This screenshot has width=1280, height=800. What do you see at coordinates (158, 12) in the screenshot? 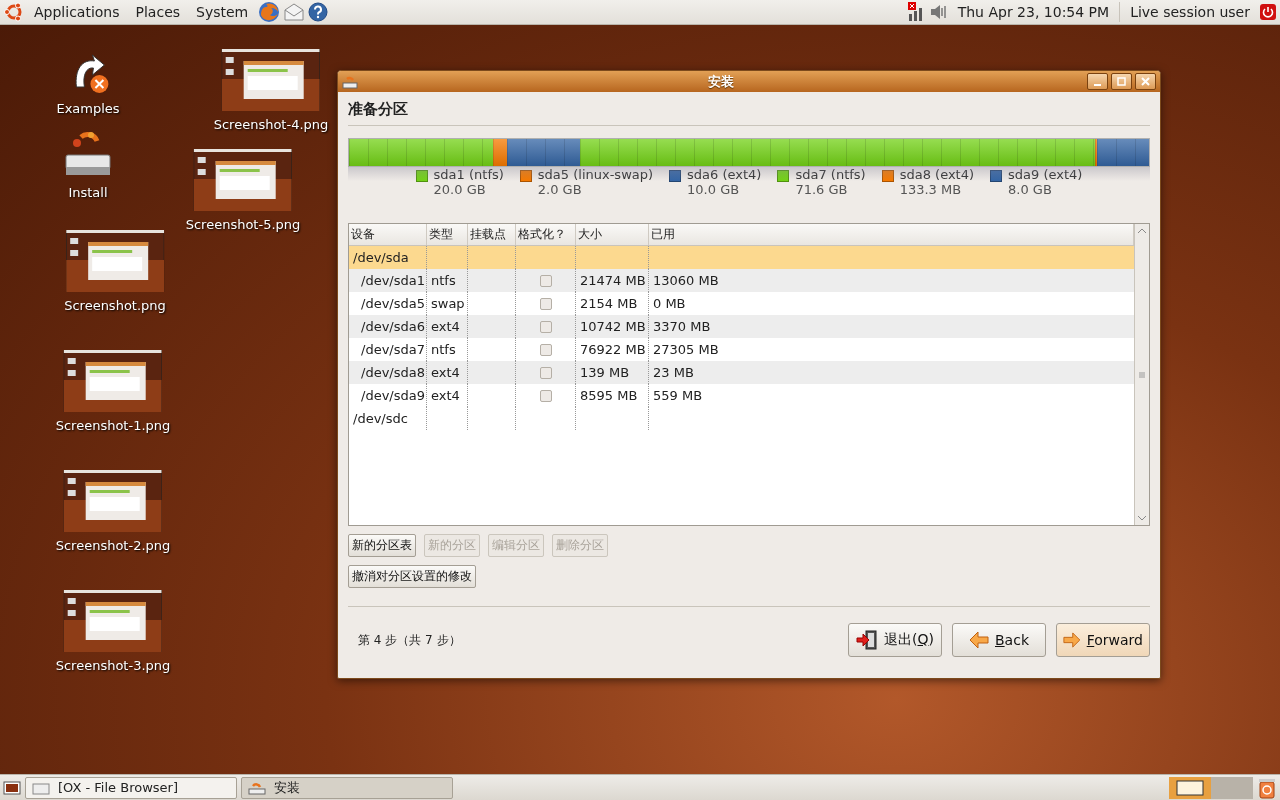
I see `panel-menu: Places` at bounding box center [158, 12].